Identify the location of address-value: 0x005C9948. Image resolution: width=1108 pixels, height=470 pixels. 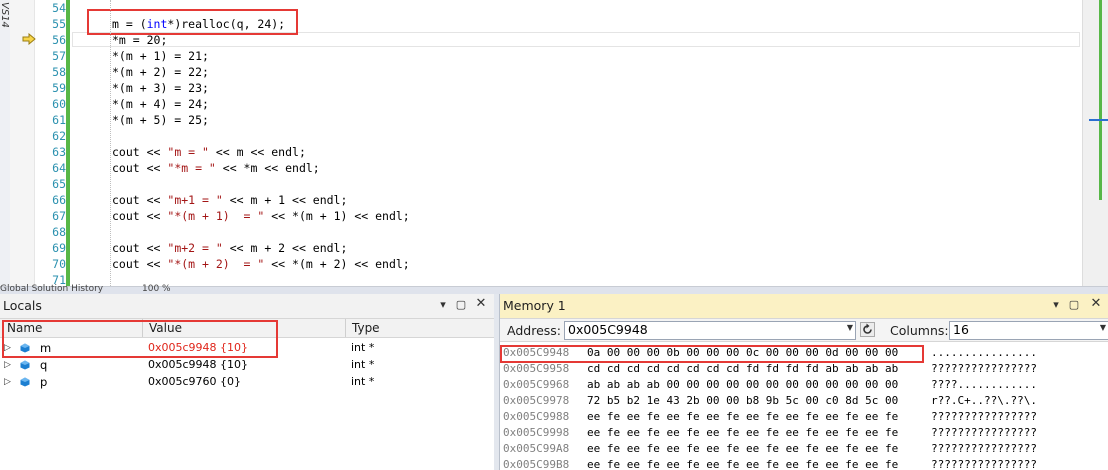
(608, 329).